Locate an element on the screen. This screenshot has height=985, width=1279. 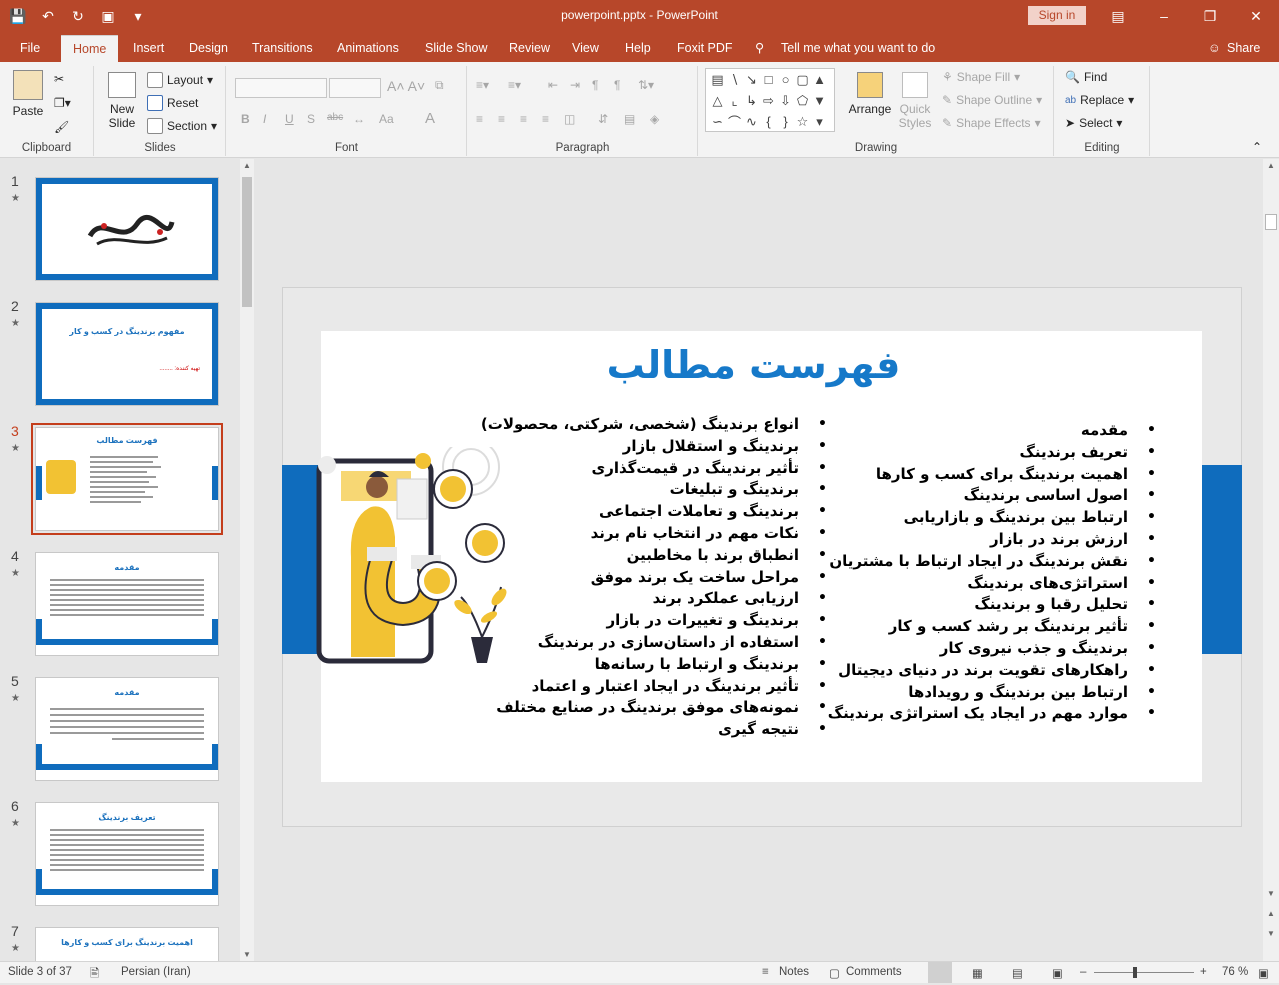
minimize-icon: – is located at coordinates (1164, 16).